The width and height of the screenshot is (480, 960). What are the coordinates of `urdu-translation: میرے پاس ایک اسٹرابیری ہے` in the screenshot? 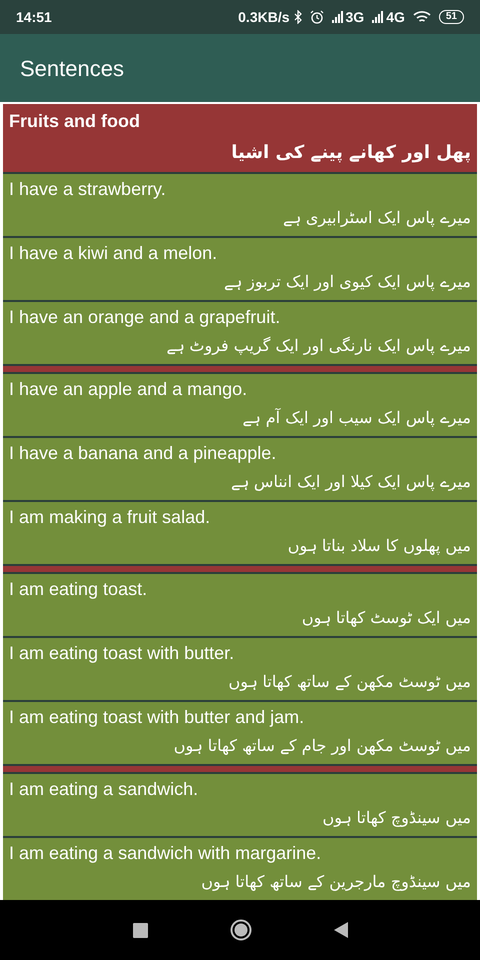 It's located at (376, 218).